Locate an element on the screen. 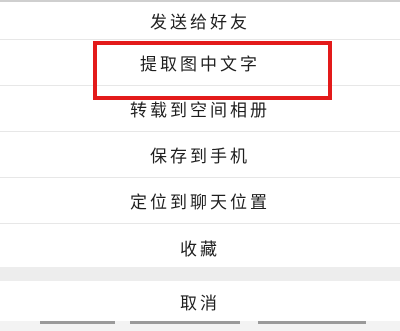 This screenshot has width=400, height=331. menu-item-locate-in-chat: 定位到聊天位置 is located at coordinates (200, 201).